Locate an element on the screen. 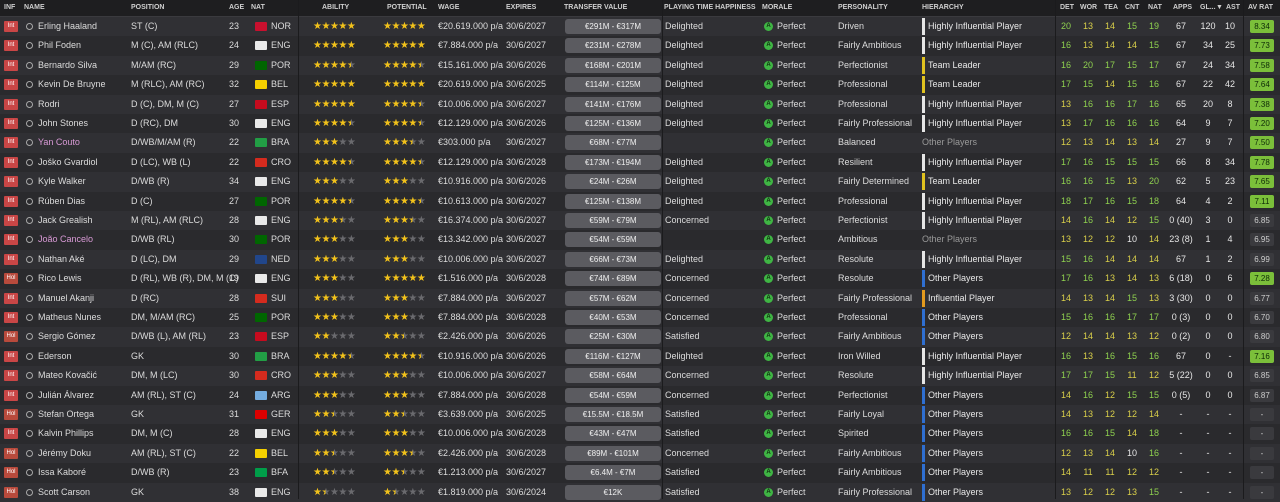 Image resolution: width=1280 pixels, height=502 pixels. ability-stars: ★★★★★ is located at coordinates (334, 395).